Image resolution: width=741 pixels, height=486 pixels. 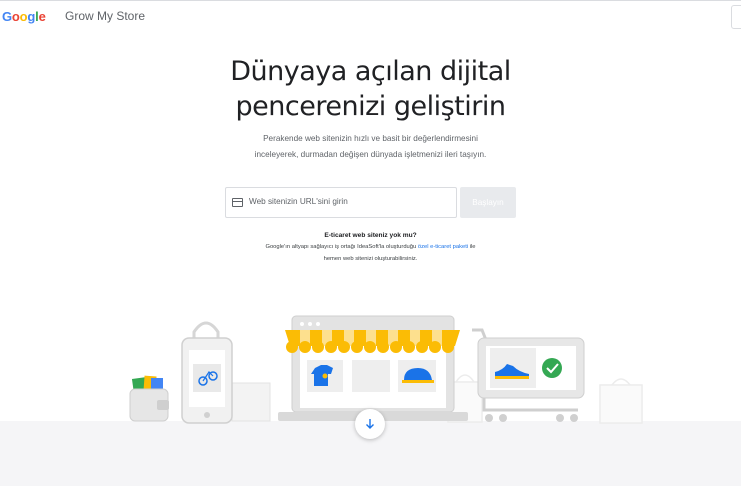 I want to click on shopping-cart-icon, so click(x=528, y=375).